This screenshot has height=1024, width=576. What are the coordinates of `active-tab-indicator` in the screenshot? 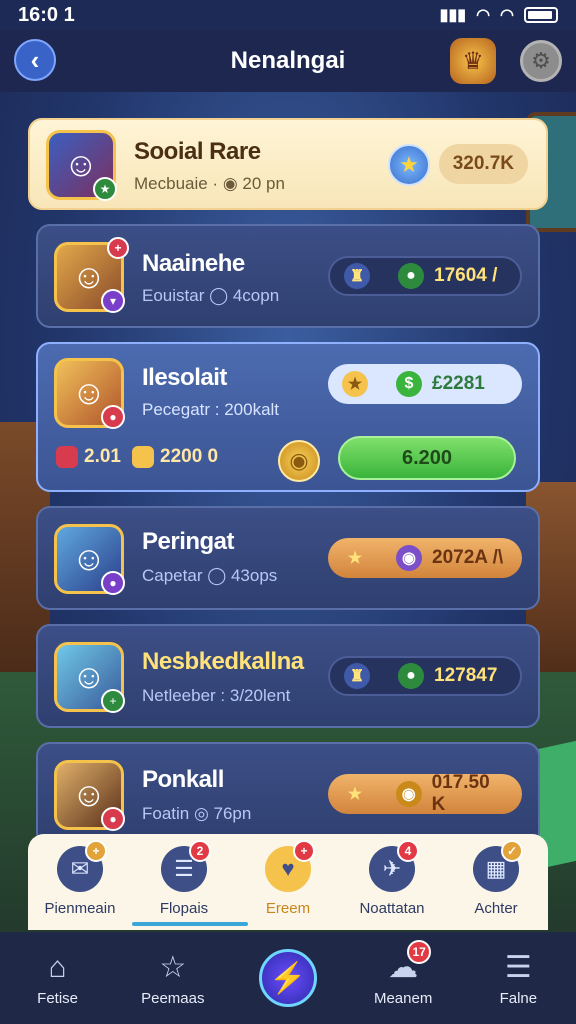 It's located at (190, 924).